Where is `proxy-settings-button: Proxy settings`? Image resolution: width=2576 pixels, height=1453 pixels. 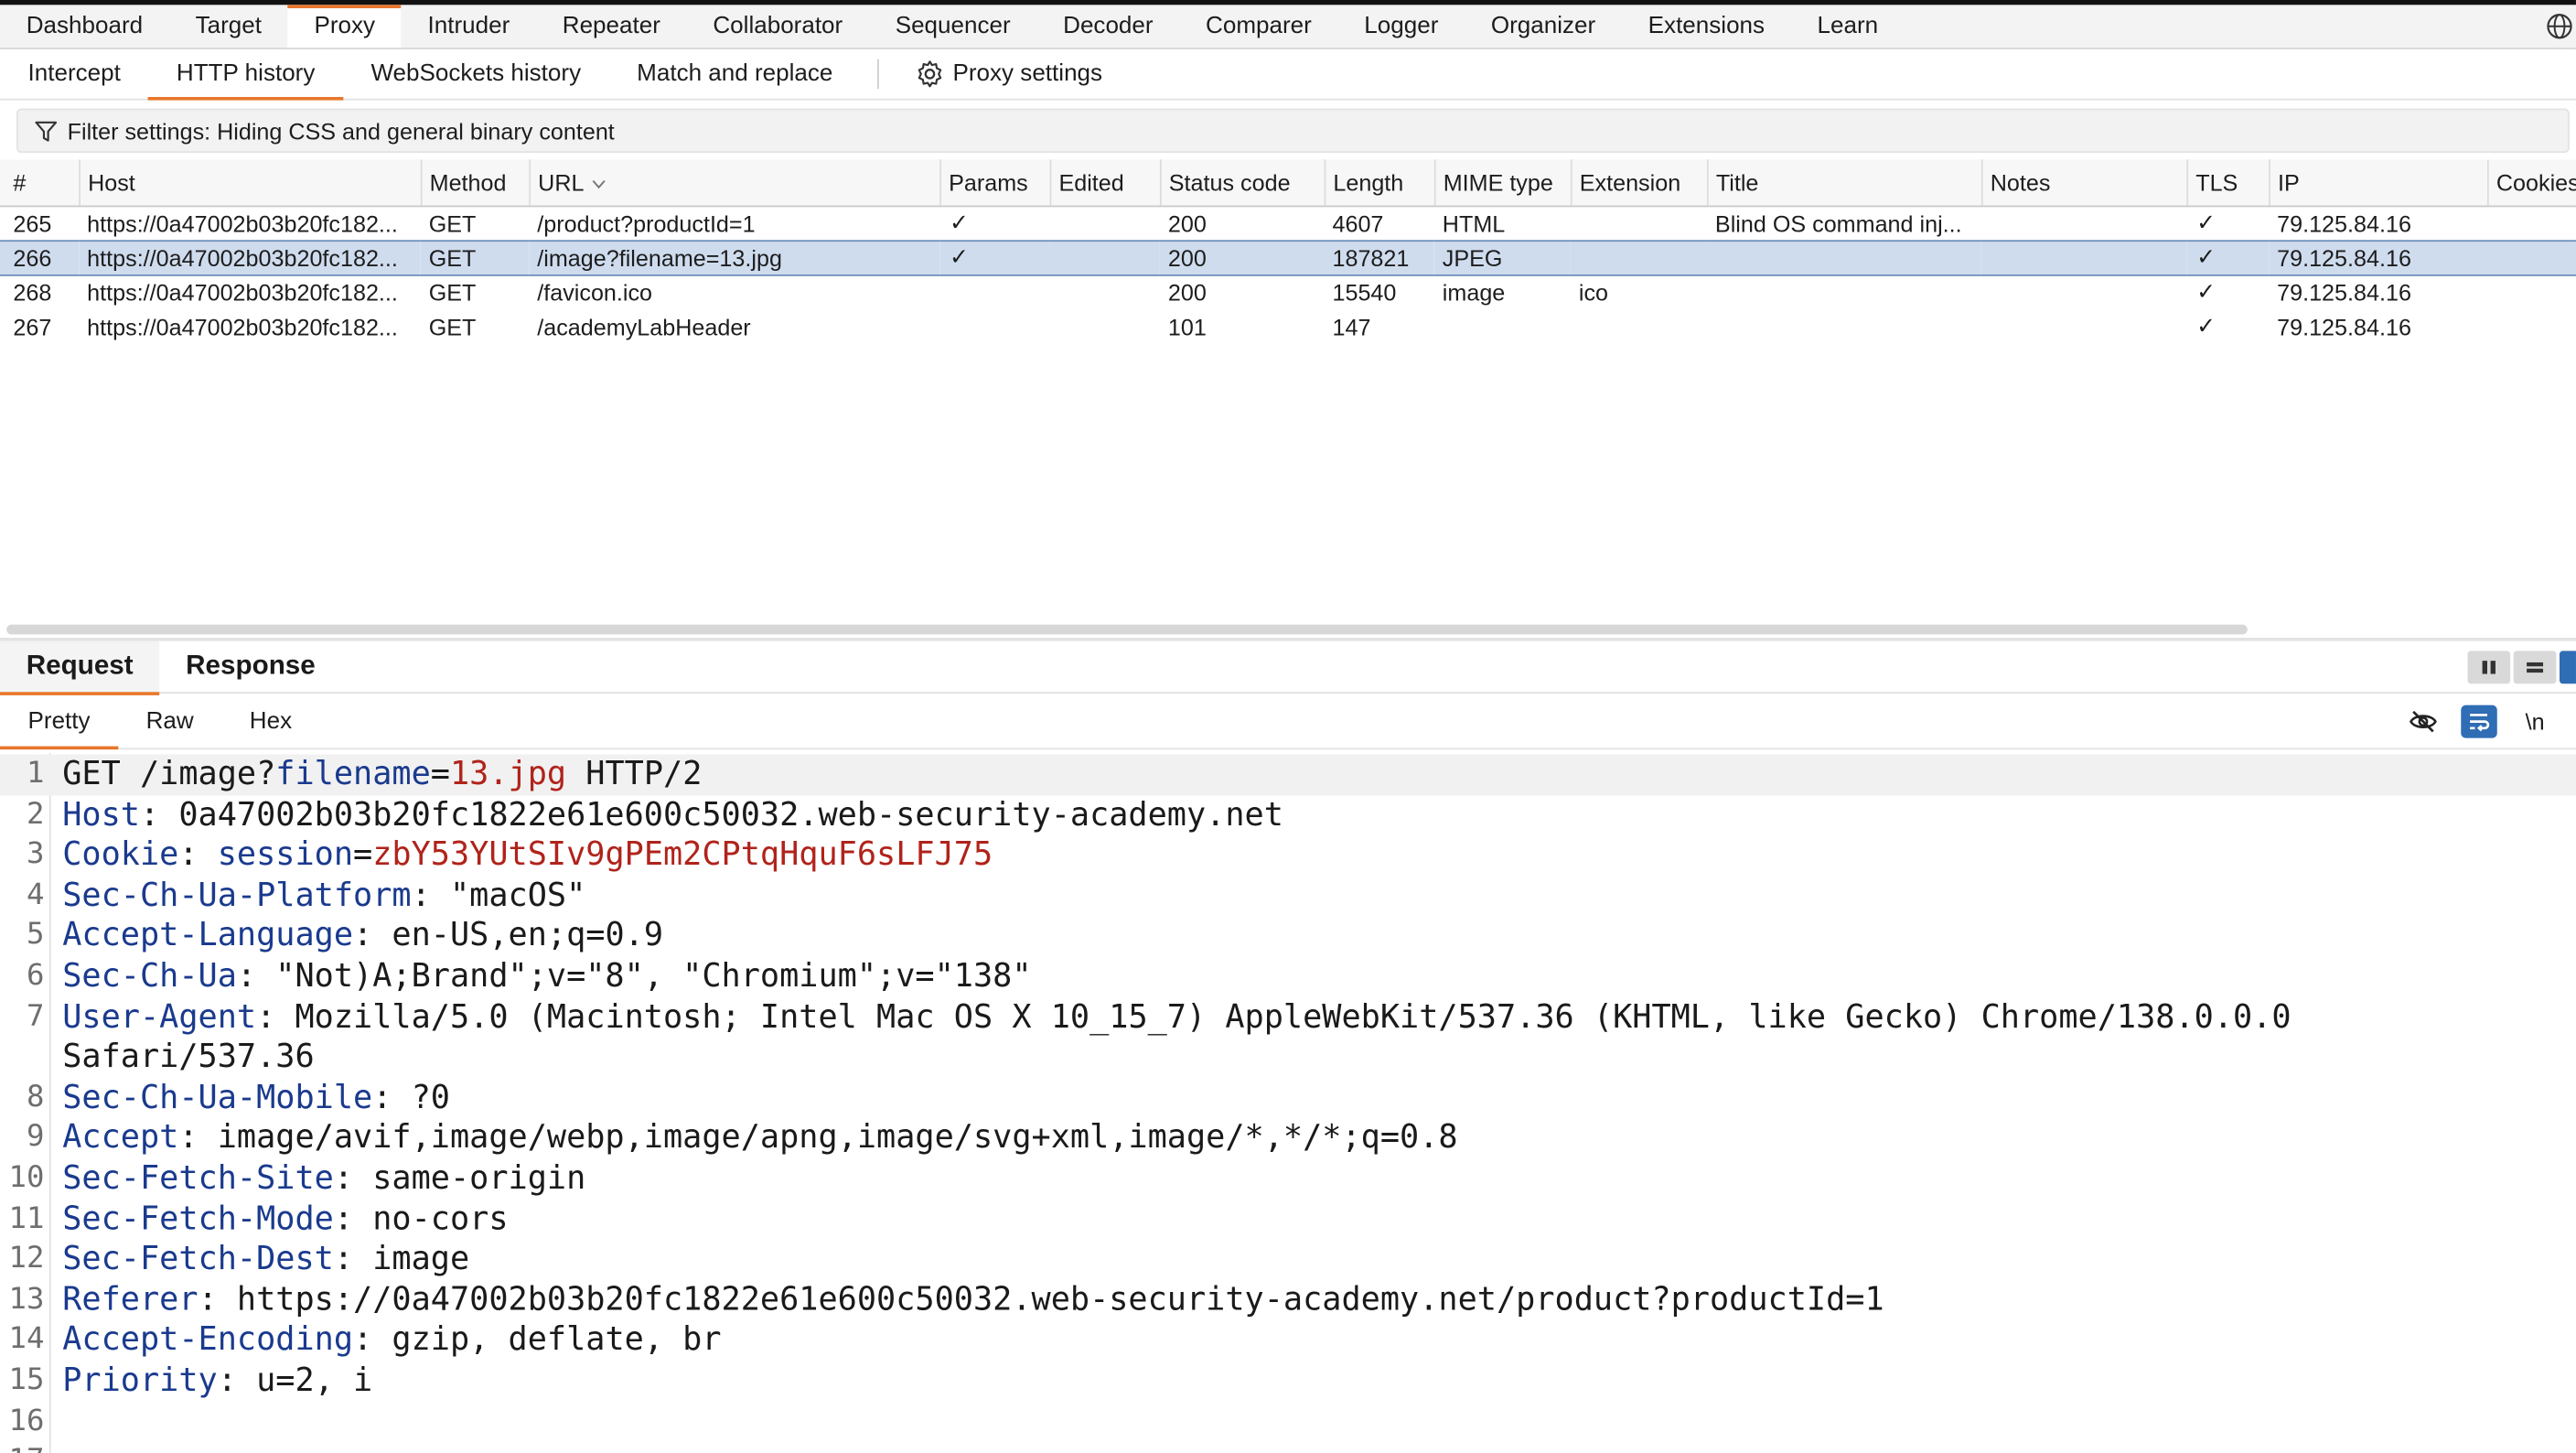 proxy-settings-button: Proxy settings is located at coordinates (1002, 74).